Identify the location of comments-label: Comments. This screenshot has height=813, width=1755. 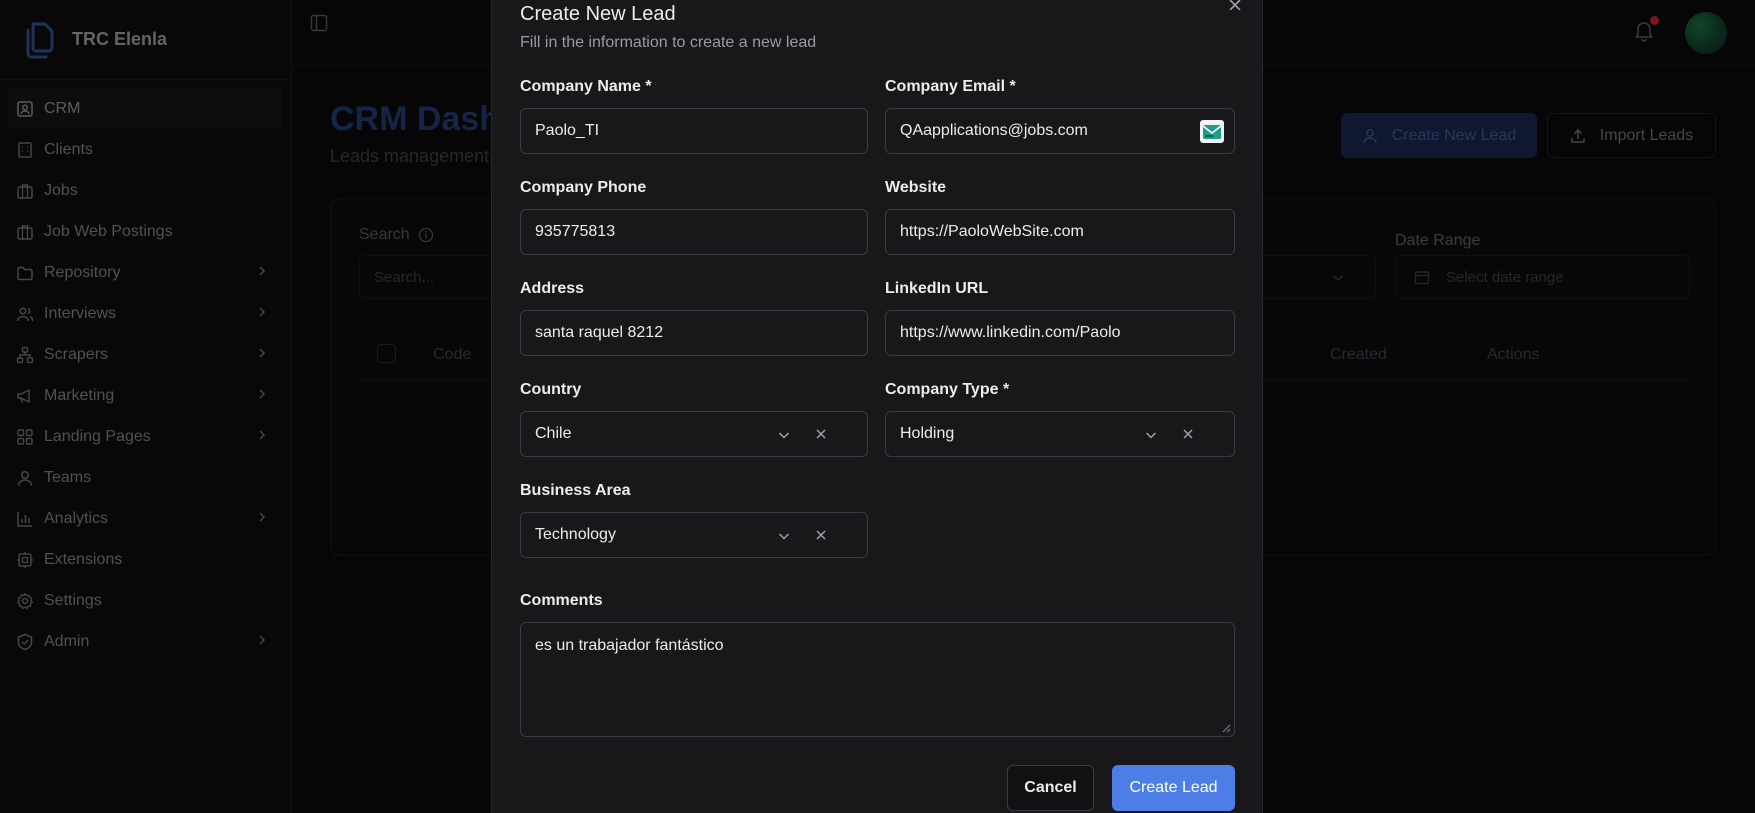
(561, 600).